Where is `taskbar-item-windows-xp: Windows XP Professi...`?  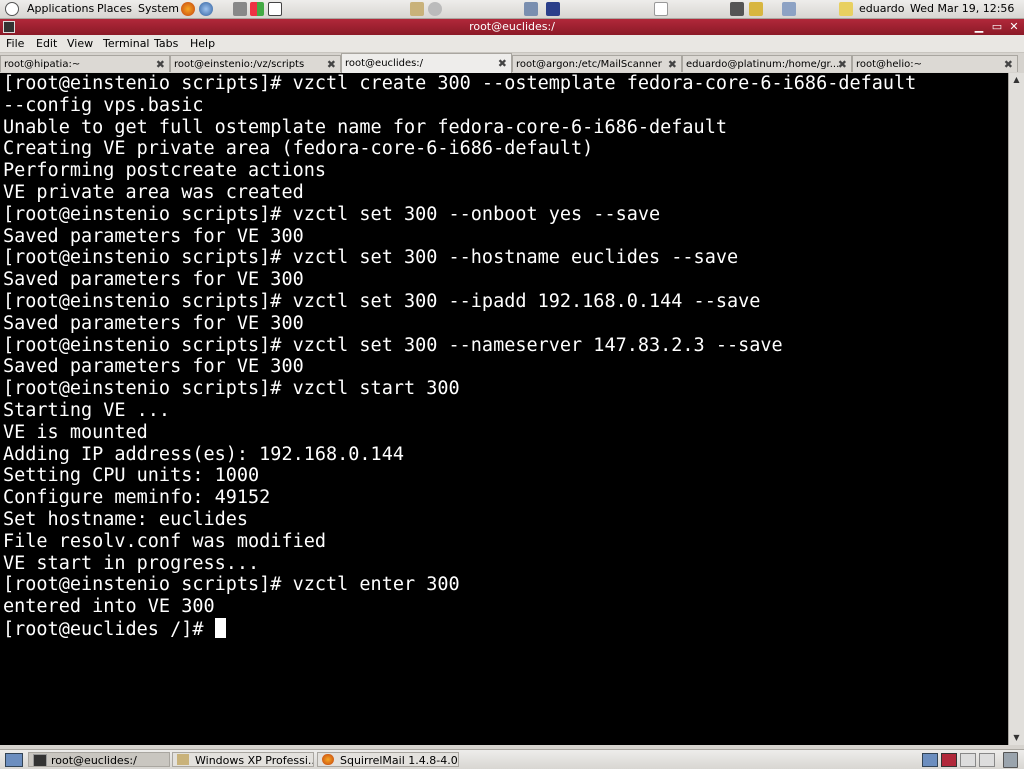
taskbar-item-windows-xp: Windows XP Professi... is located at coordinates (243, 759).